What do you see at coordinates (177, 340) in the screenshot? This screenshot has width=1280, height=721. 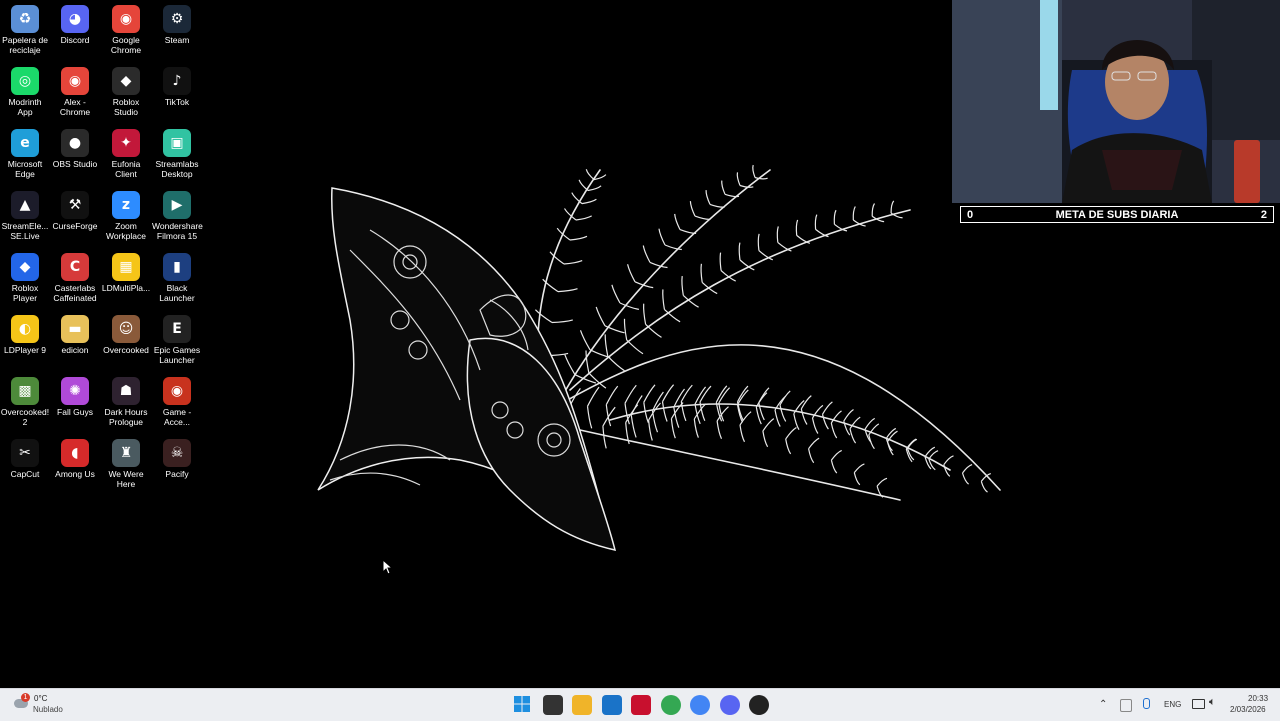 I see `desktop-icon-epic-games: E Epic Games Launcher` at bounding box center [177, 340].